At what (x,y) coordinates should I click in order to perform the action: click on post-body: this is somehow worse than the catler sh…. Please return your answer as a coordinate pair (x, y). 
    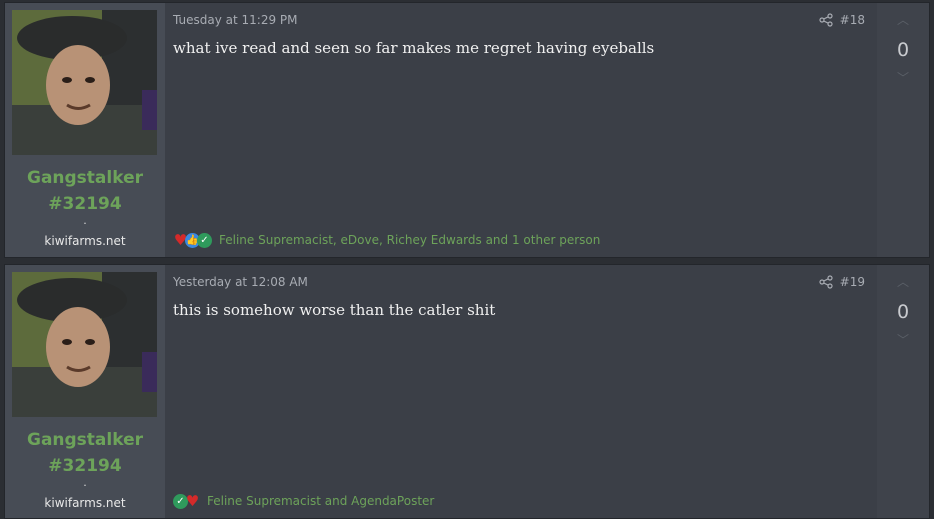
    Looking at the image, I should click on (334, 310).